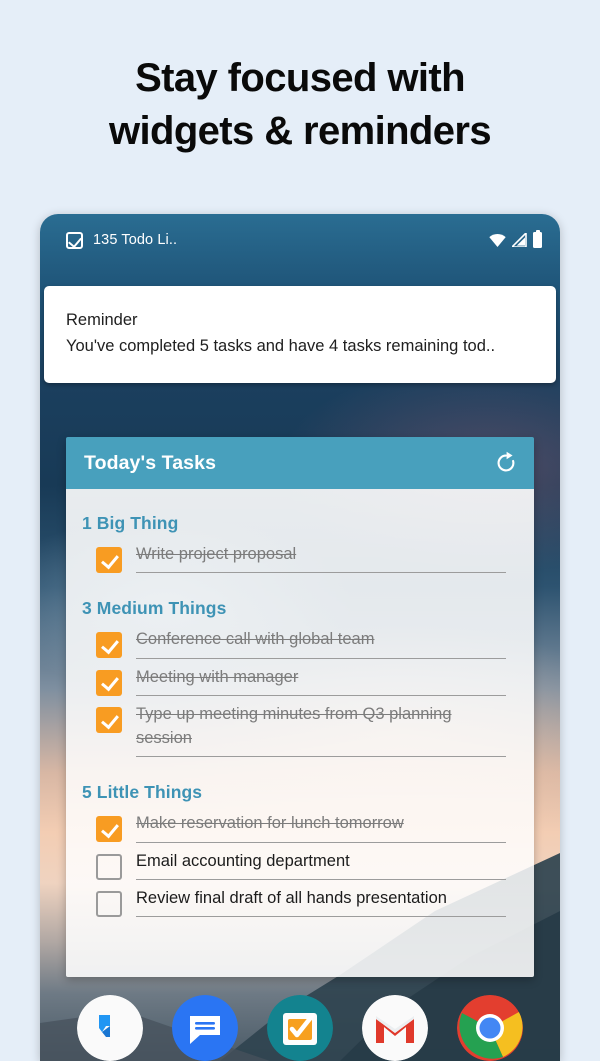 This screenshot has width=600, height=1061. What do you see at coordinates (300, 463) in the screenshot?
I see `widget-header: Today's Tasks` at bounding box center [300, 463].